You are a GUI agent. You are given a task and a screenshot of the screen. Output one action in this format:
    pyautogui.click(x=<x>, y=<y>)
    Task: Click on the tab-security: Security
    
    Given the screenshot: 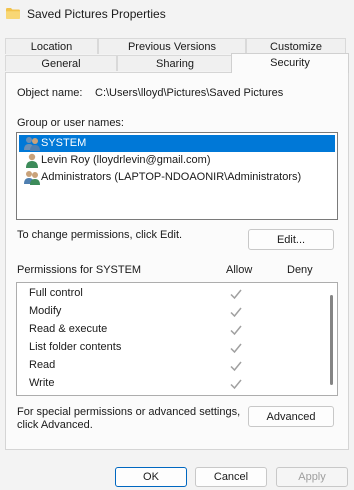 What is the action you would take?
    pyautogui.click(x=290, y=63)
    